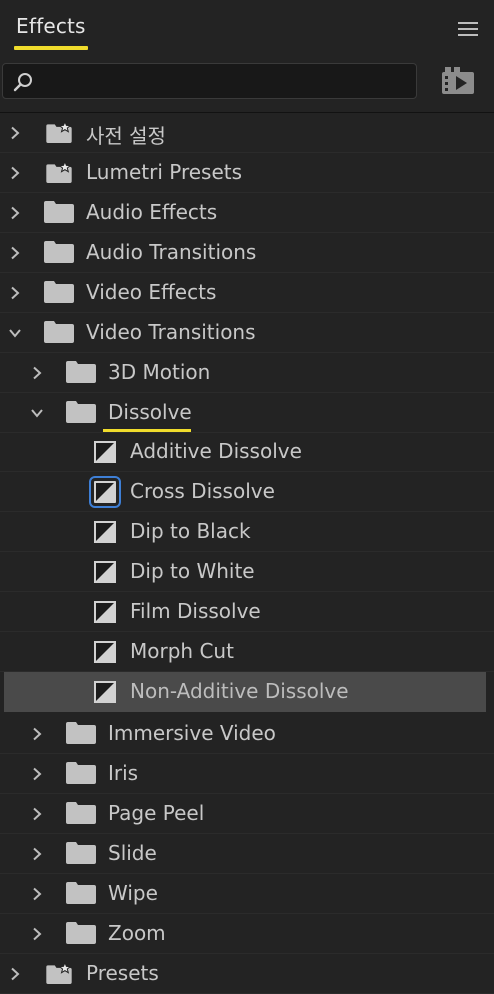  I want to click on tree-folder-item: Video Transitions, so click(247, 333).